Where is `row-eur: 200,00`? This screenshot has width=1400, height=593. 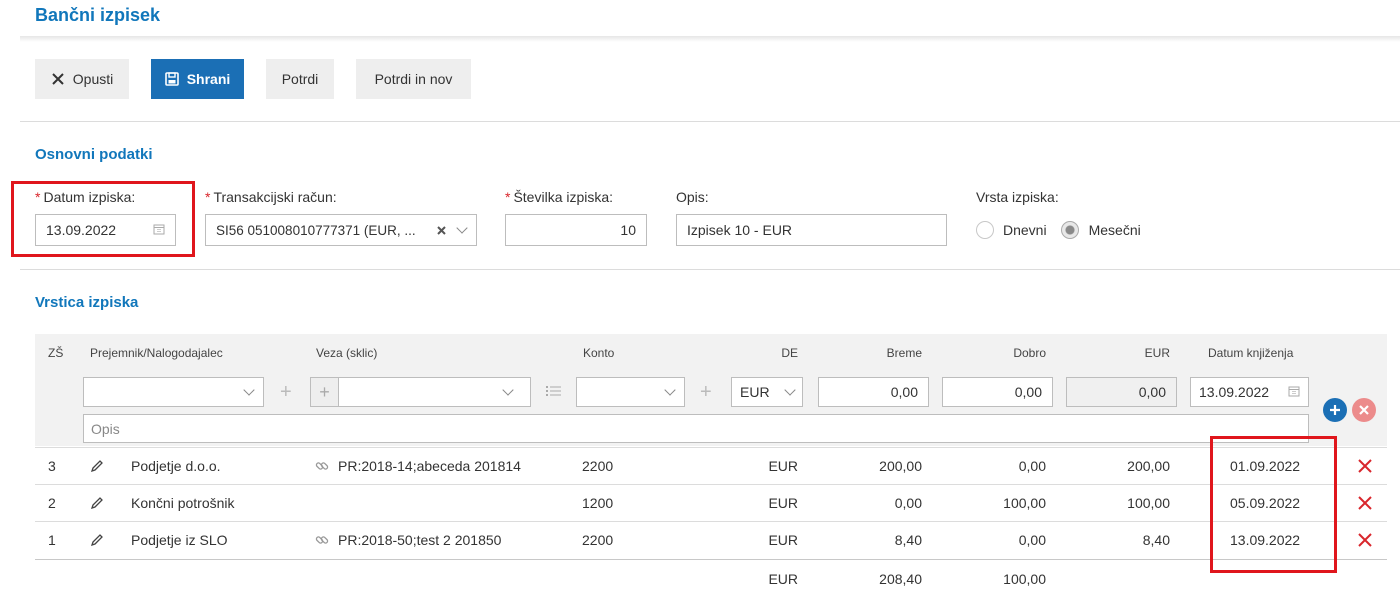
row-eur: 200,00 is located at coordinates (1148, 466).